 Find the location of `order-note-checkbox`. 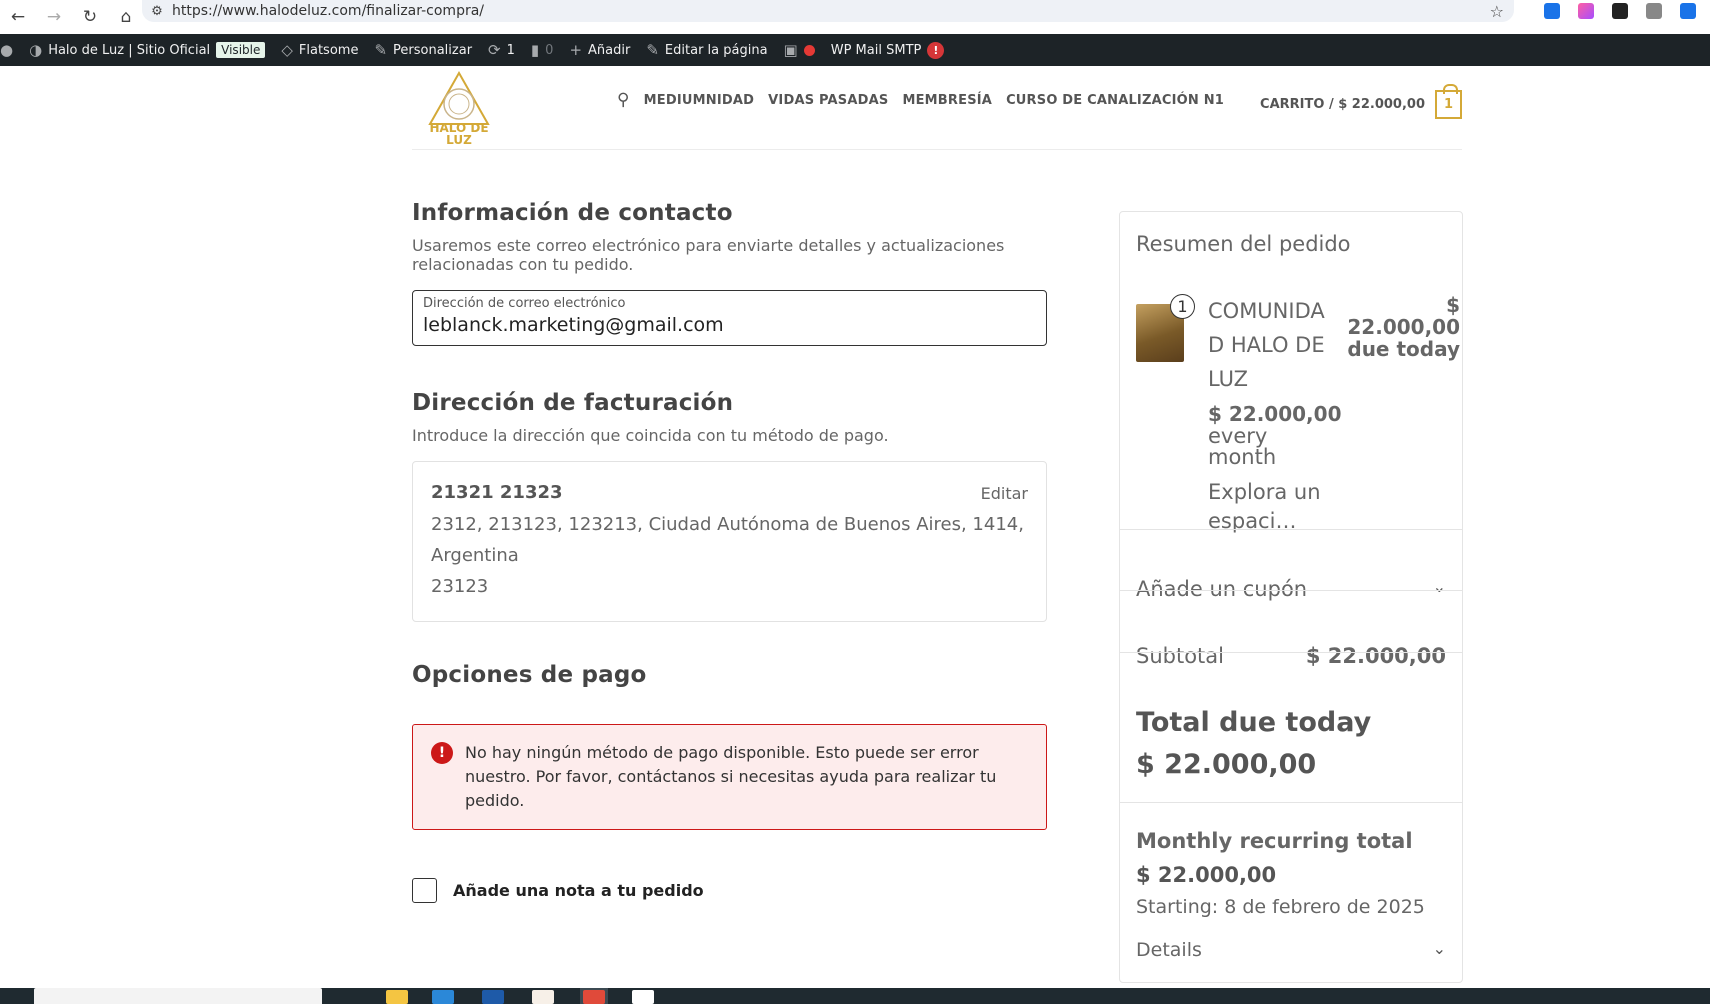

order-note-checkbox is located at coordinates (424, 890).